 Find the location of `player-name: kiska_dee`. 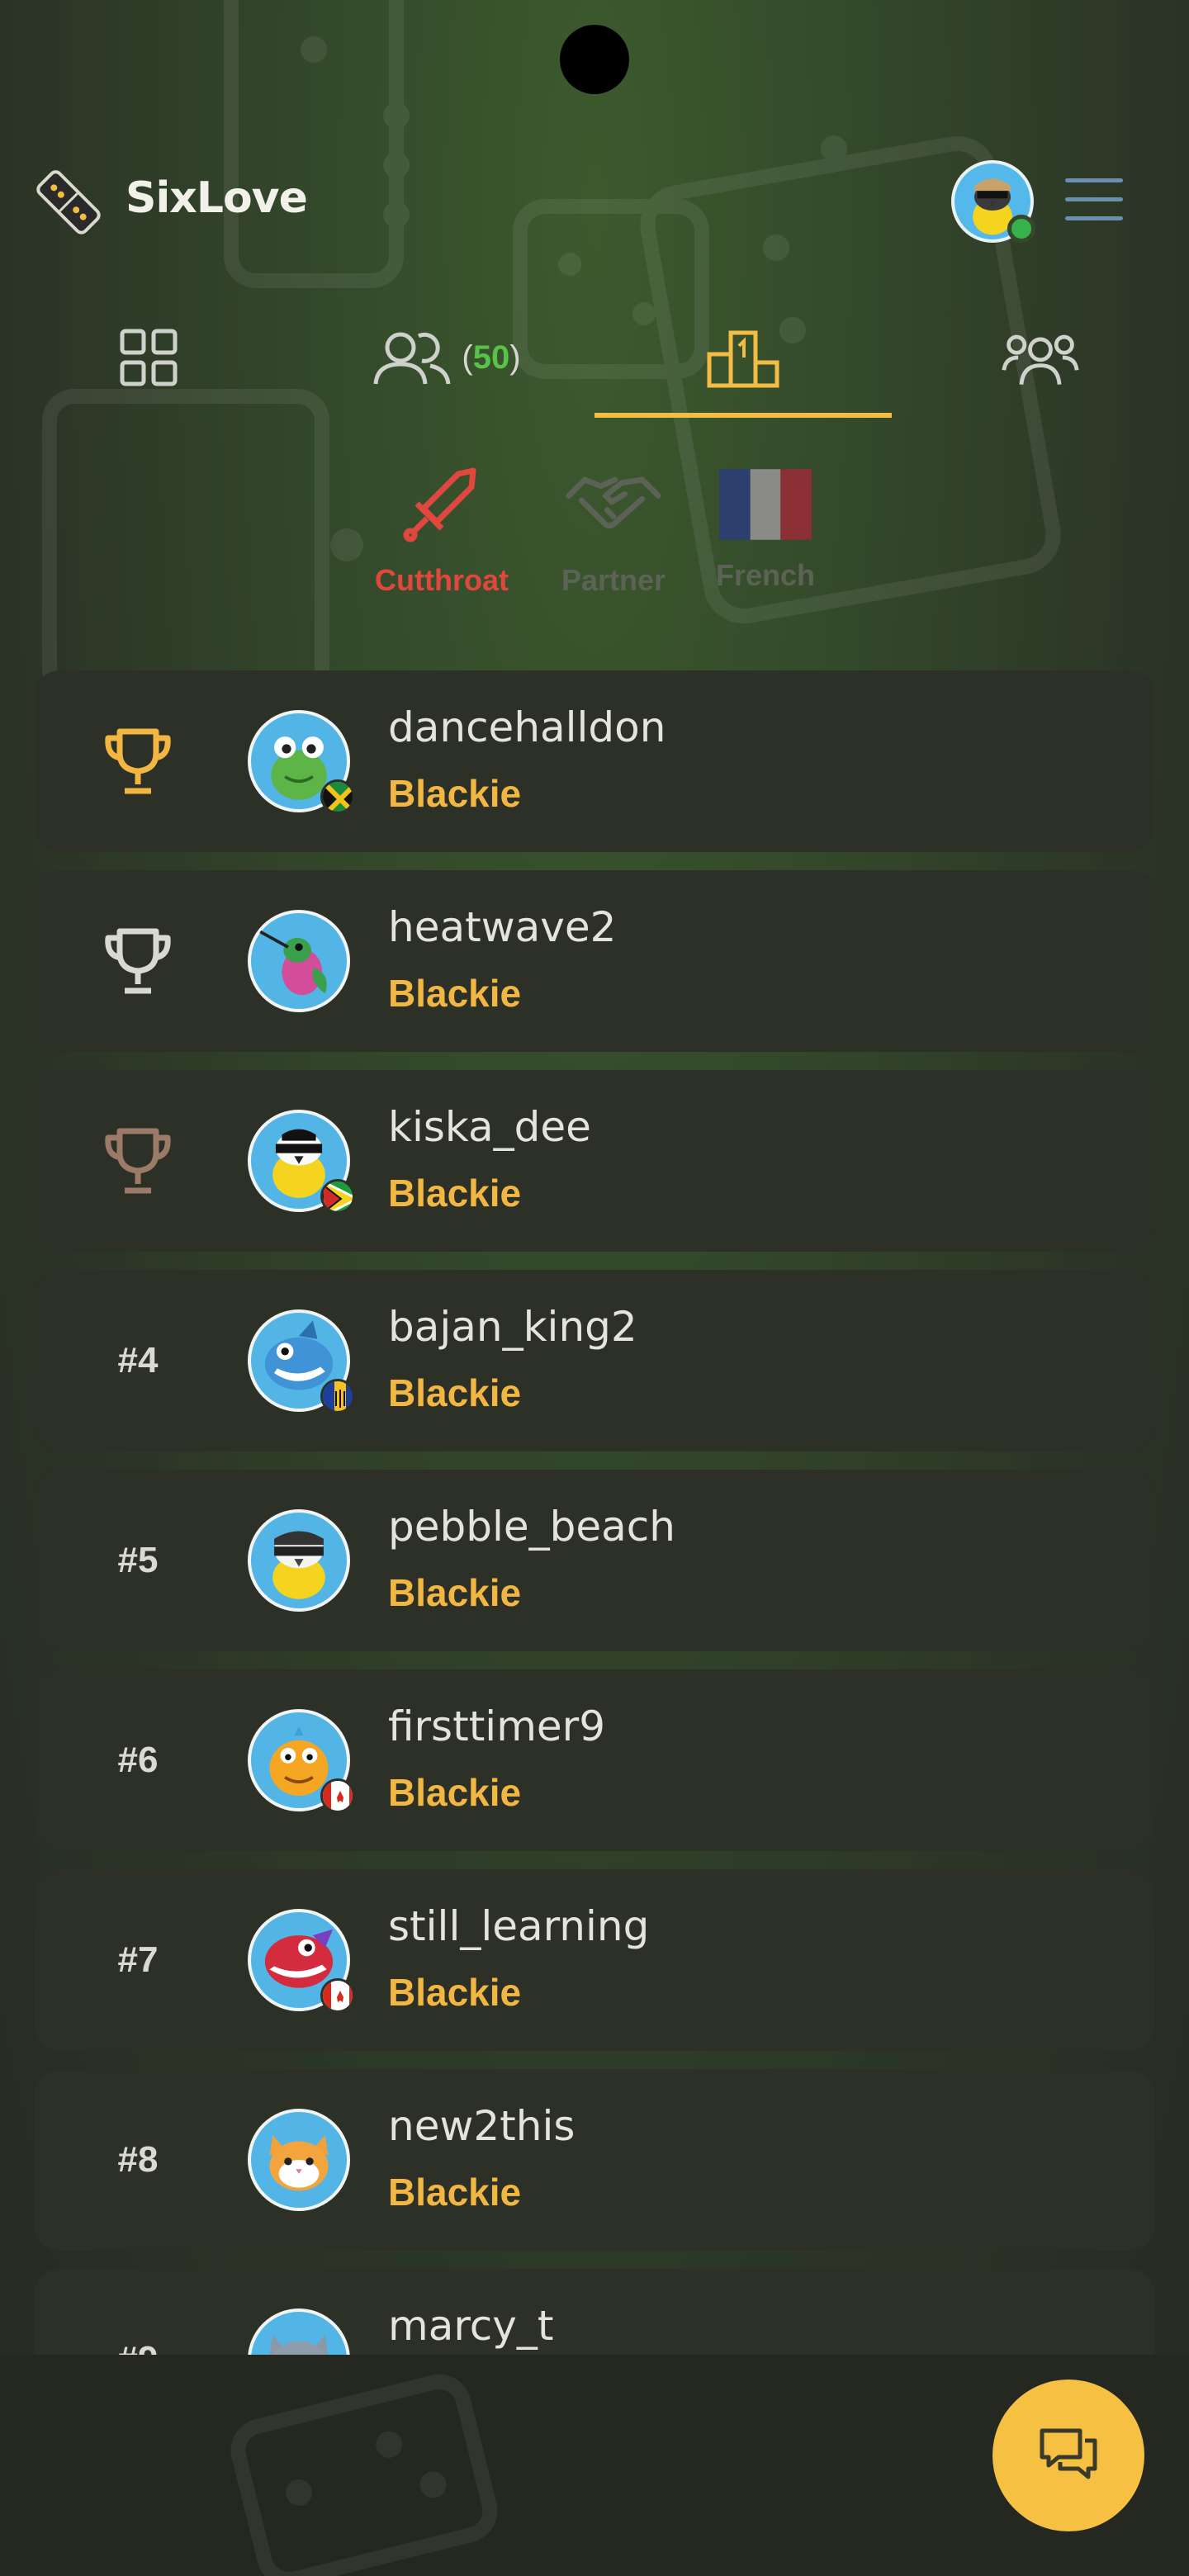

player-name: kiska_dee is located at coordinates (489, 1127).